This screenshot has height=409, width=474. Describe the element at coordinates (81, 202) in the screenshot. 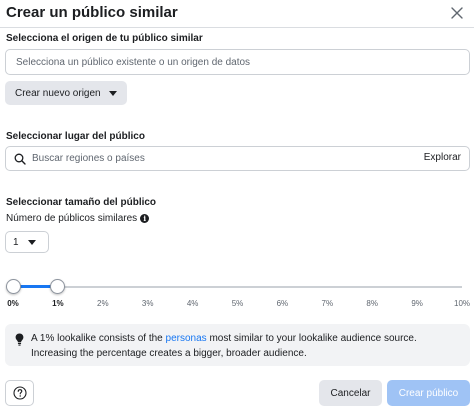

I see `size-section-label: Seleccionar tamaño del público` at that location.